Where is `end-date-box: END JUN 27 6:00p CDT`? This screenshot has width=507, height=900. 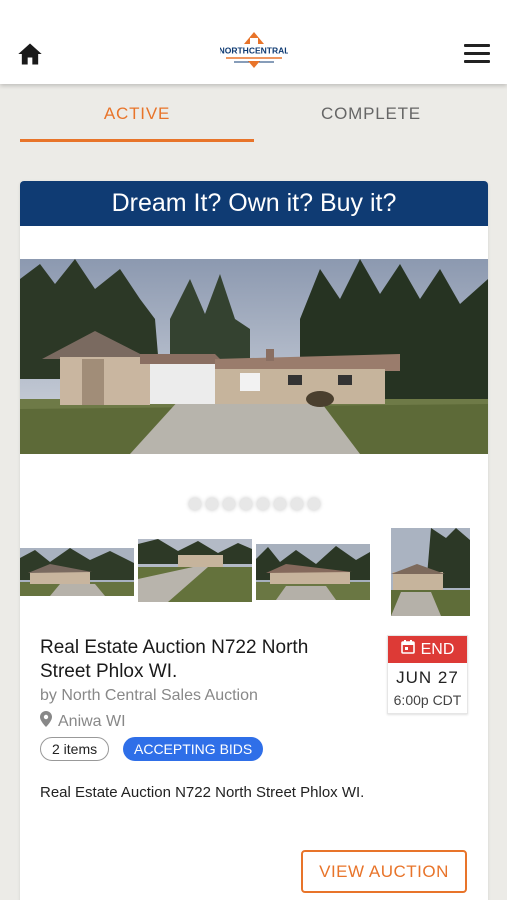
end-date-box: END JUN 27 6:00p CDT is located at coordinates (427, 674).